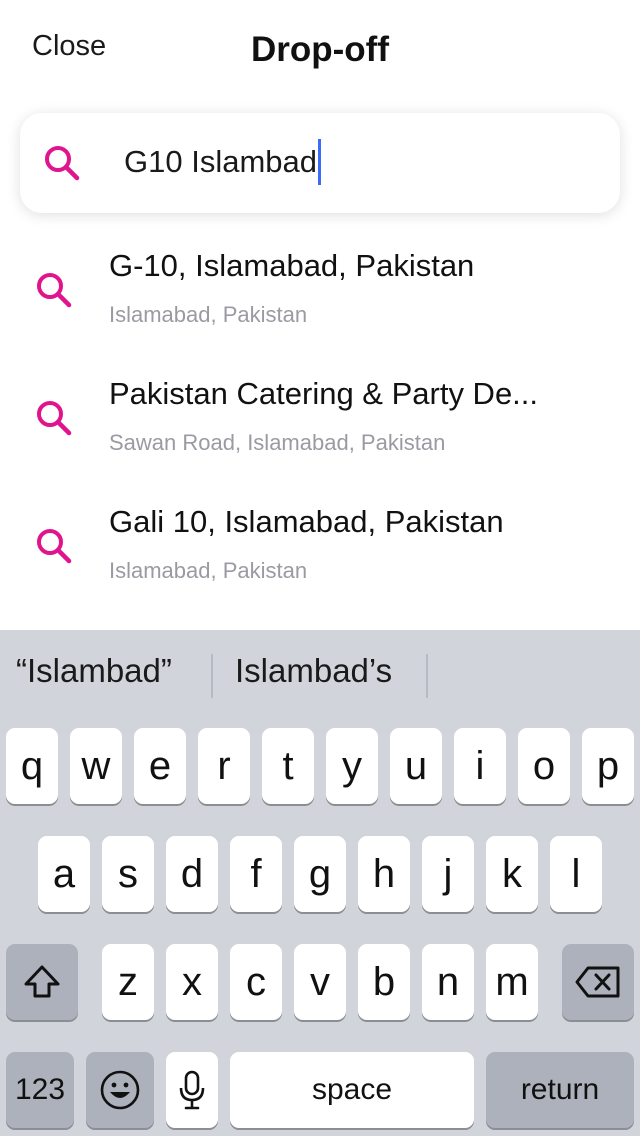 Image resolution: width=640 pixels, height=1136 pixels. Describe the element at coordinates (256, 874) in the screenshot. I see `key-f: f` at that location.